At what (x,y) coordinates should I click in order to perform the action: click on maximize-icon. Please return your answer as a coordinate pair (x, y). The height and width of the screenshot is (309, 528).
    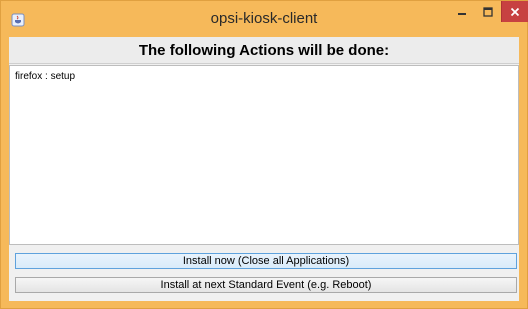
    Looking at the image, I should click on (488, 11).